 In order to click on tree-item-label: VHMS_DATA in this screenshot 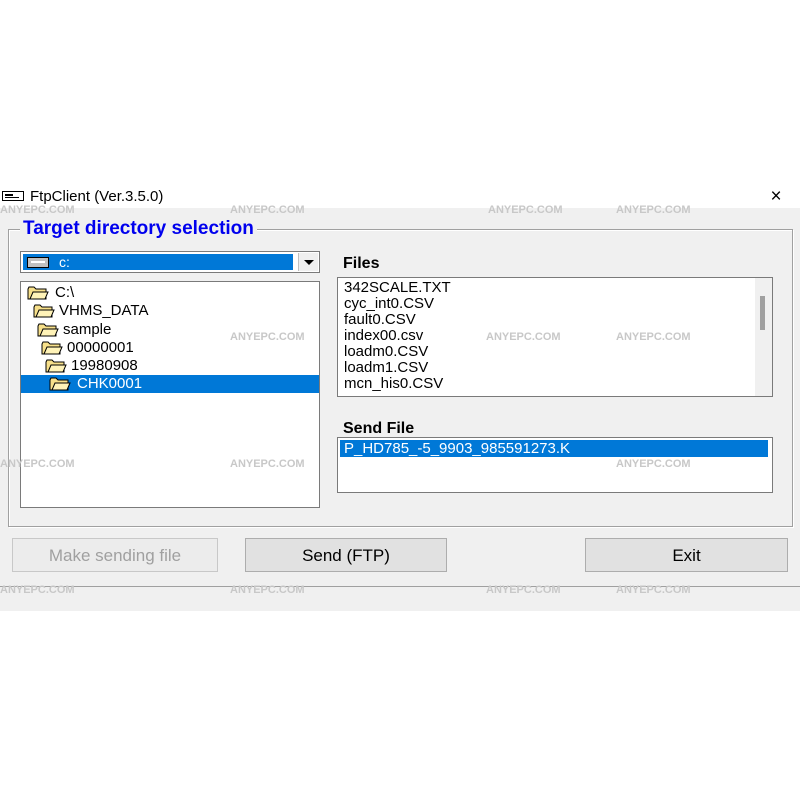, I will do `click(104, 310)`.